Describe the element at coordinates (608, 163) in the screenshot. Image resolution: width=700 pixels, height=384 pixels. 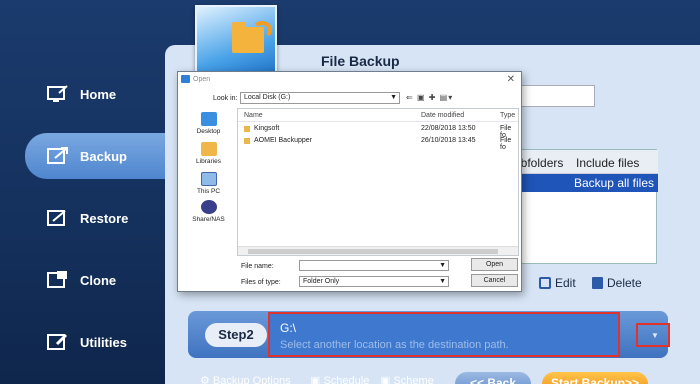
I see `column-header-include-files: Include files` at that location.